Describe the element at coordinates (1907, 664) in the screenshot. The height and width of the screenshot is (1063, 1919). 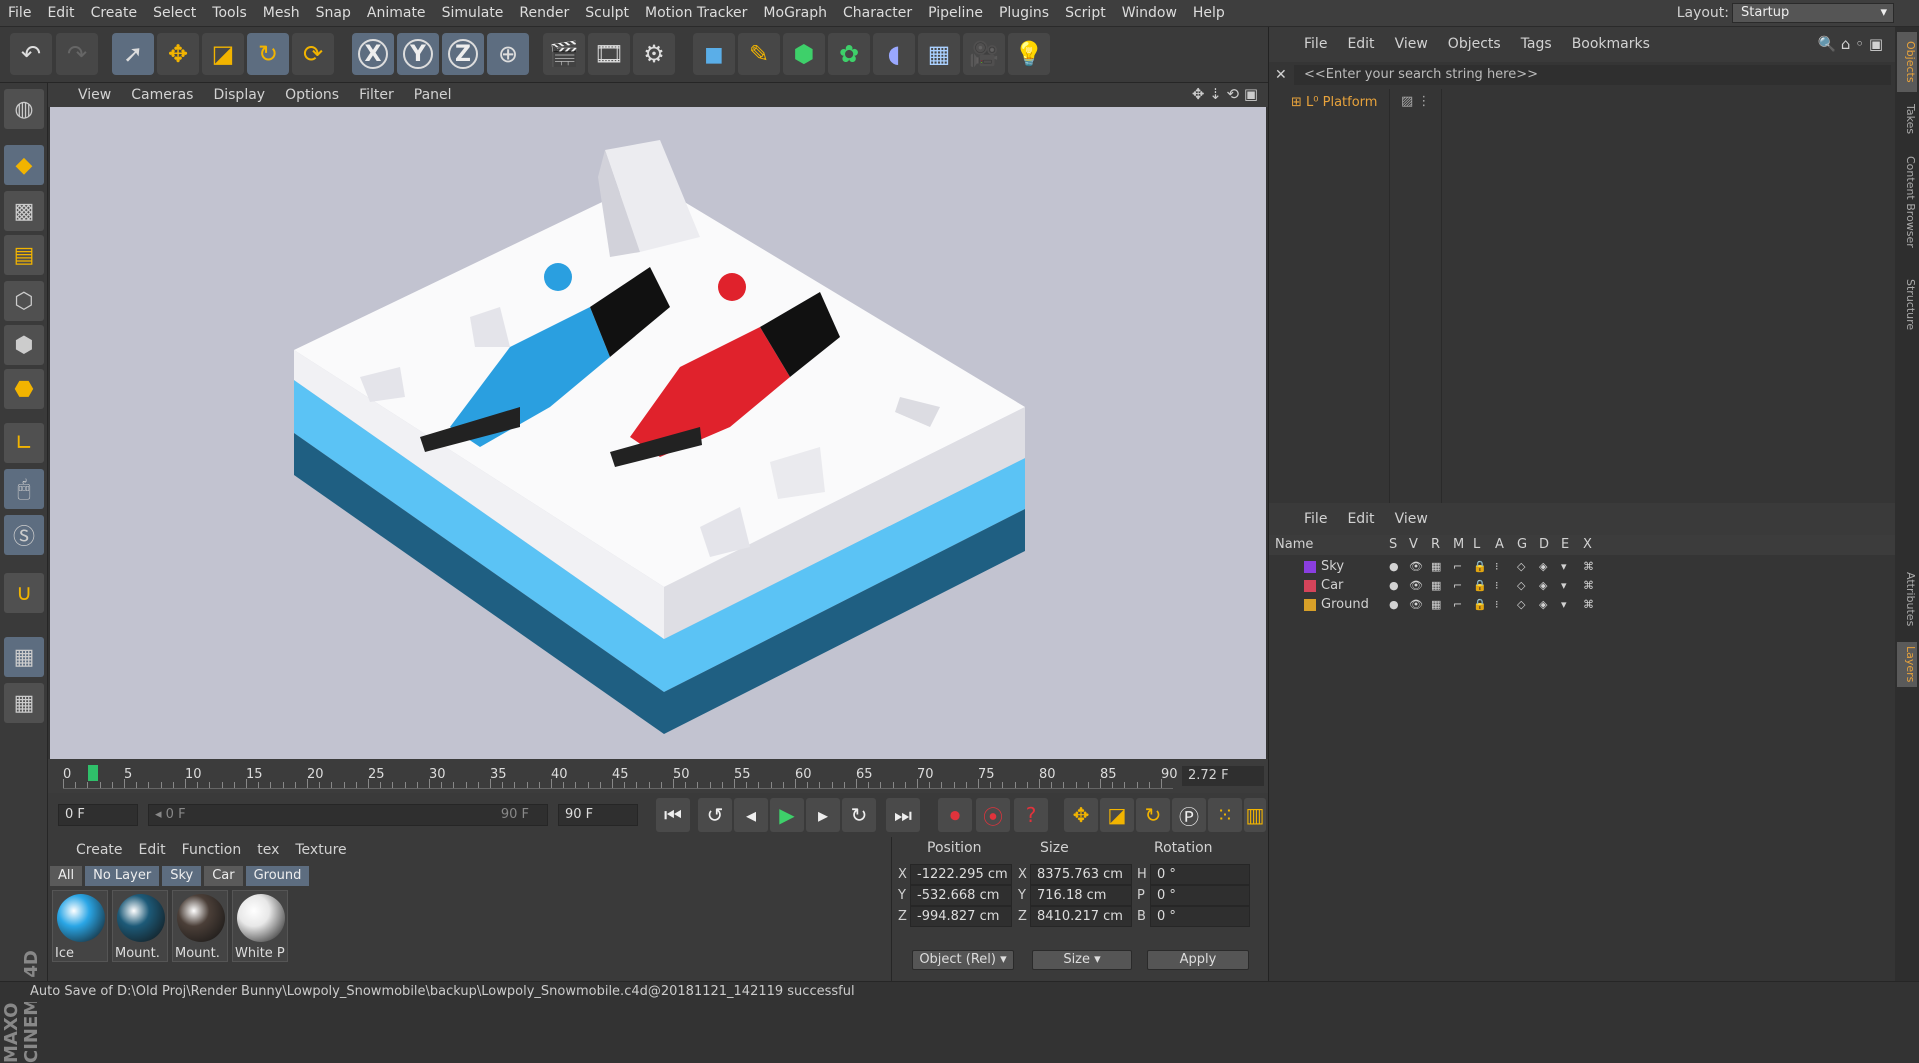
I see `side-tab-layers: Layers` at that location.